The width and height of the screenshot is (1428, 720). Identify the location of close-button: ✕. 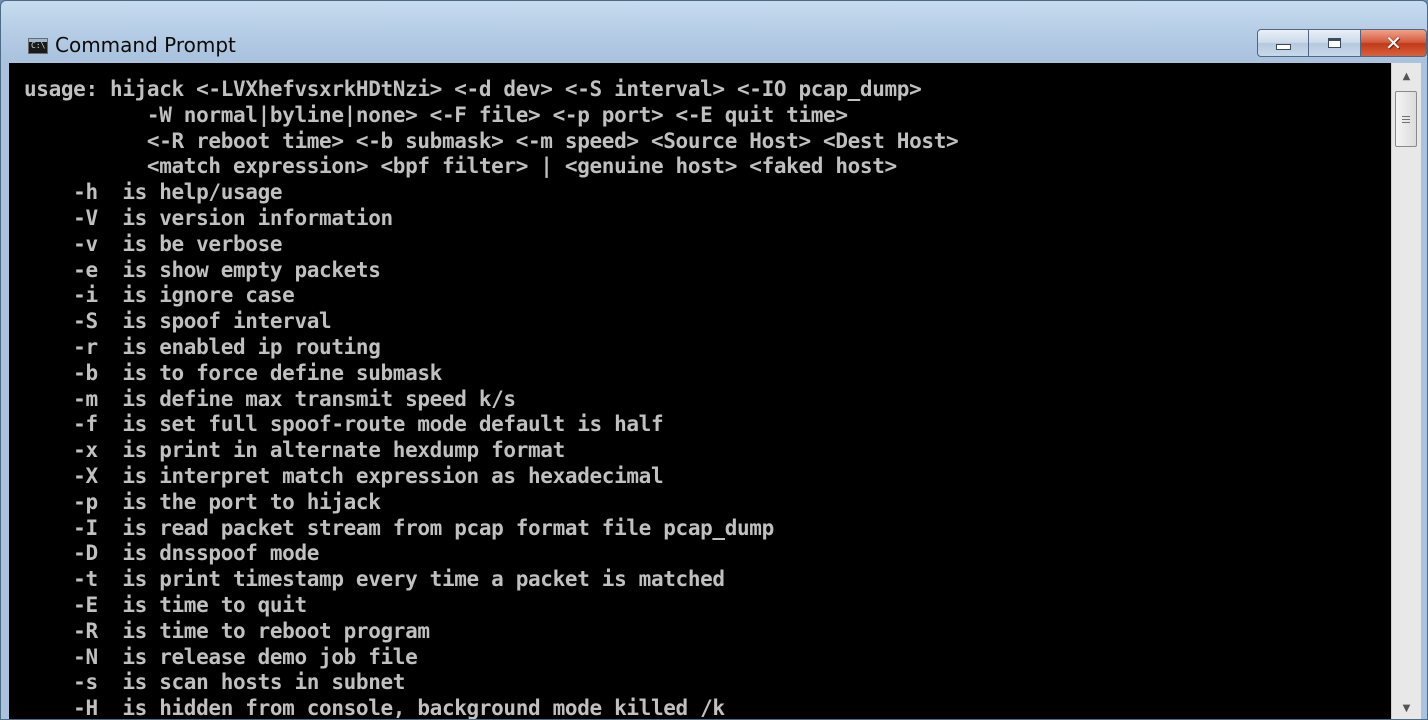
(1394, 43).